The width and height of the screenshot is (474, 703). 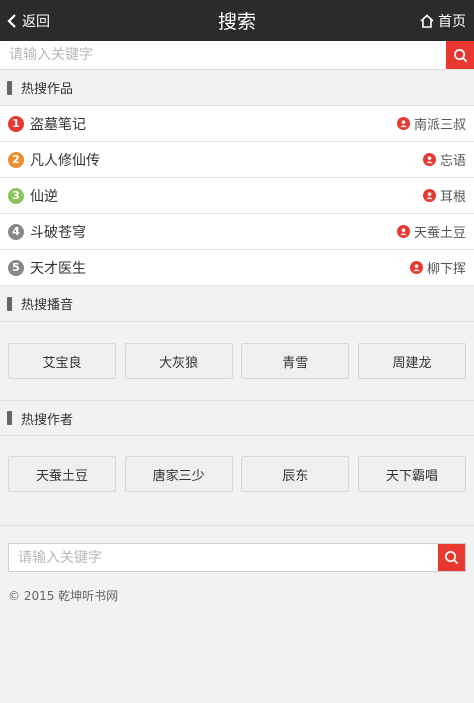 I want to click on home-label: 首页, so click(x=452, y=21).